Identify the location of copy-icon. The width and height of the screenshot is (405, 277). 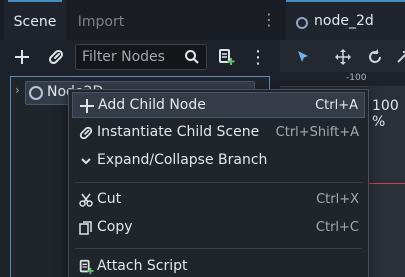
(86, 228).